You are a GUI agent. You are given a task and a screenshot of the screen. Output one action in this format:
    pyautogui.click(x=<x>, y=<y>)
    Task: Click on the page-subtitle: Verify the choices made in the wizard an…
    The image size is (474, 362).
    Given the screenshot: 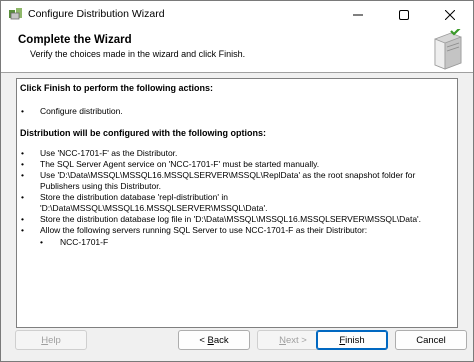 What is the action you would take?
    pyautogui.click(x=138, y=54)
    